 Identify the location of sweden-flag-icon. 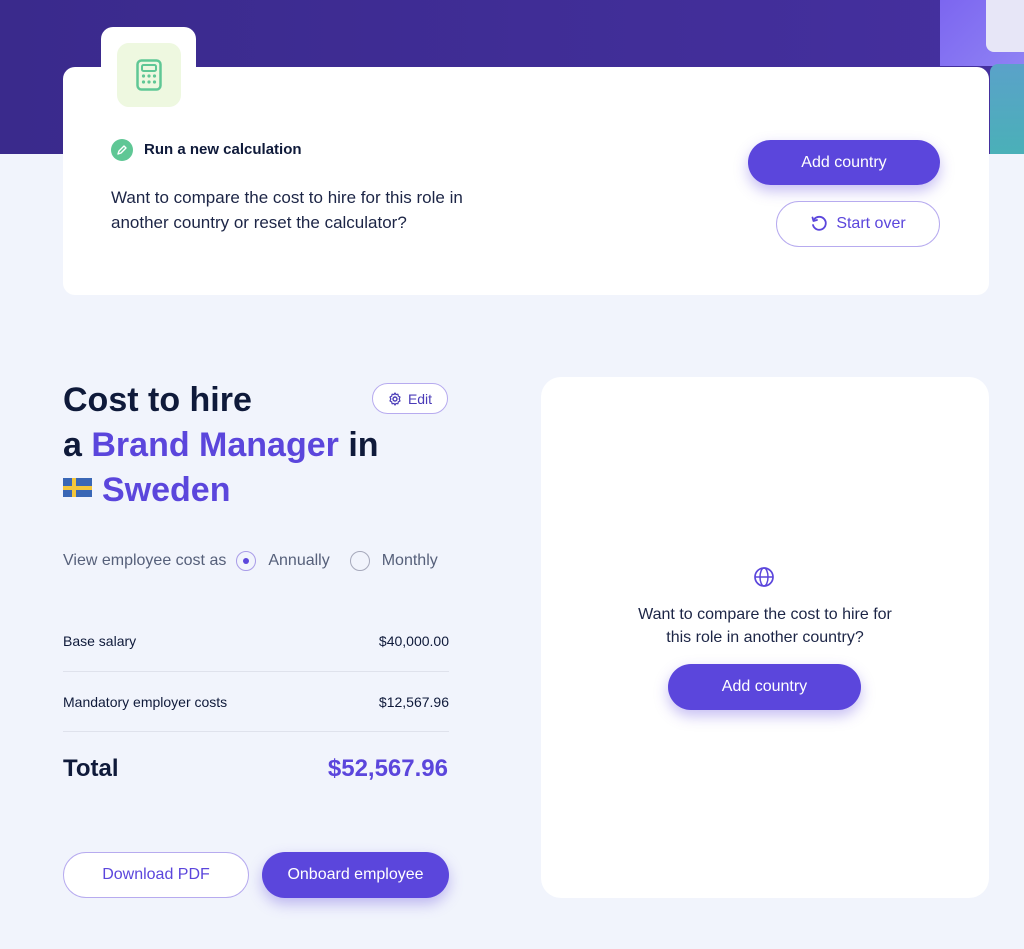
(77, 487).